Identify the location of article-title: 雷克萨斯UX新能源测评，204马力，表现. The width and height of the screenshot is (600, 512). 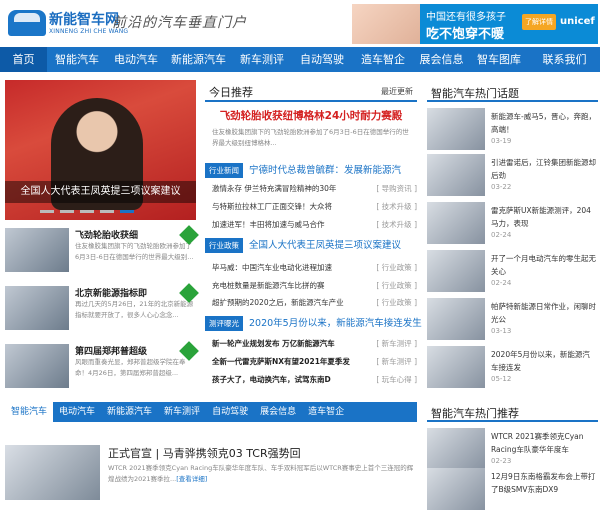
(544, 217).